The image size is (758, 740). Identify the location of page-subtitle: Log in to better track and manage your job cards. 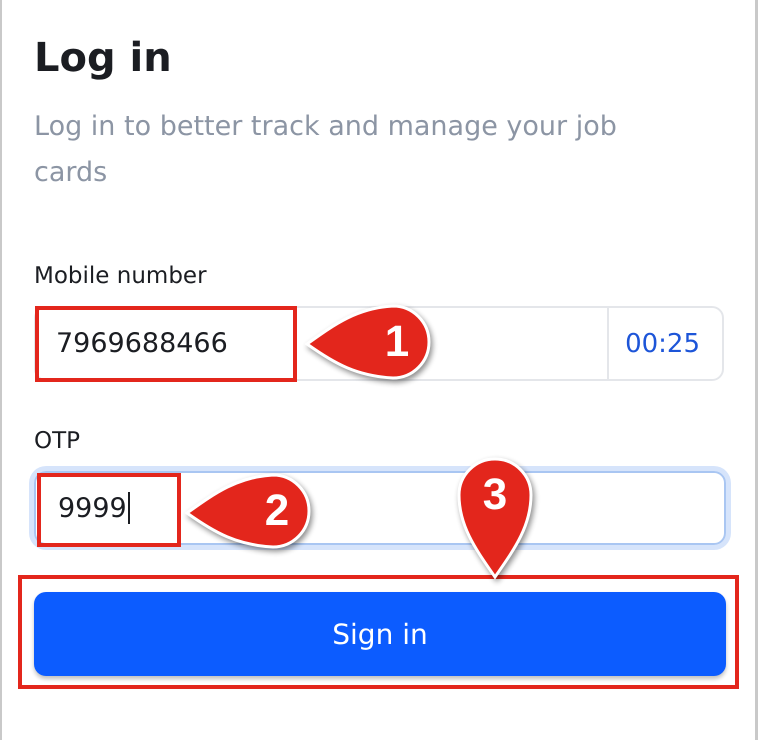
(326, 150).